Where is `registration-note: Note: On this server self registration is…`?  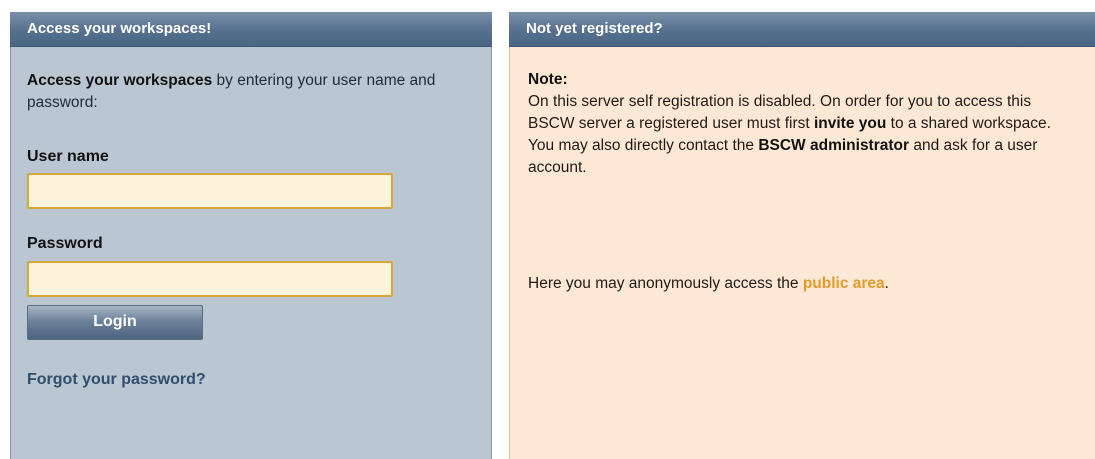 registration-note: Note: On this server self registration is… is located at coordinates (798, 124).